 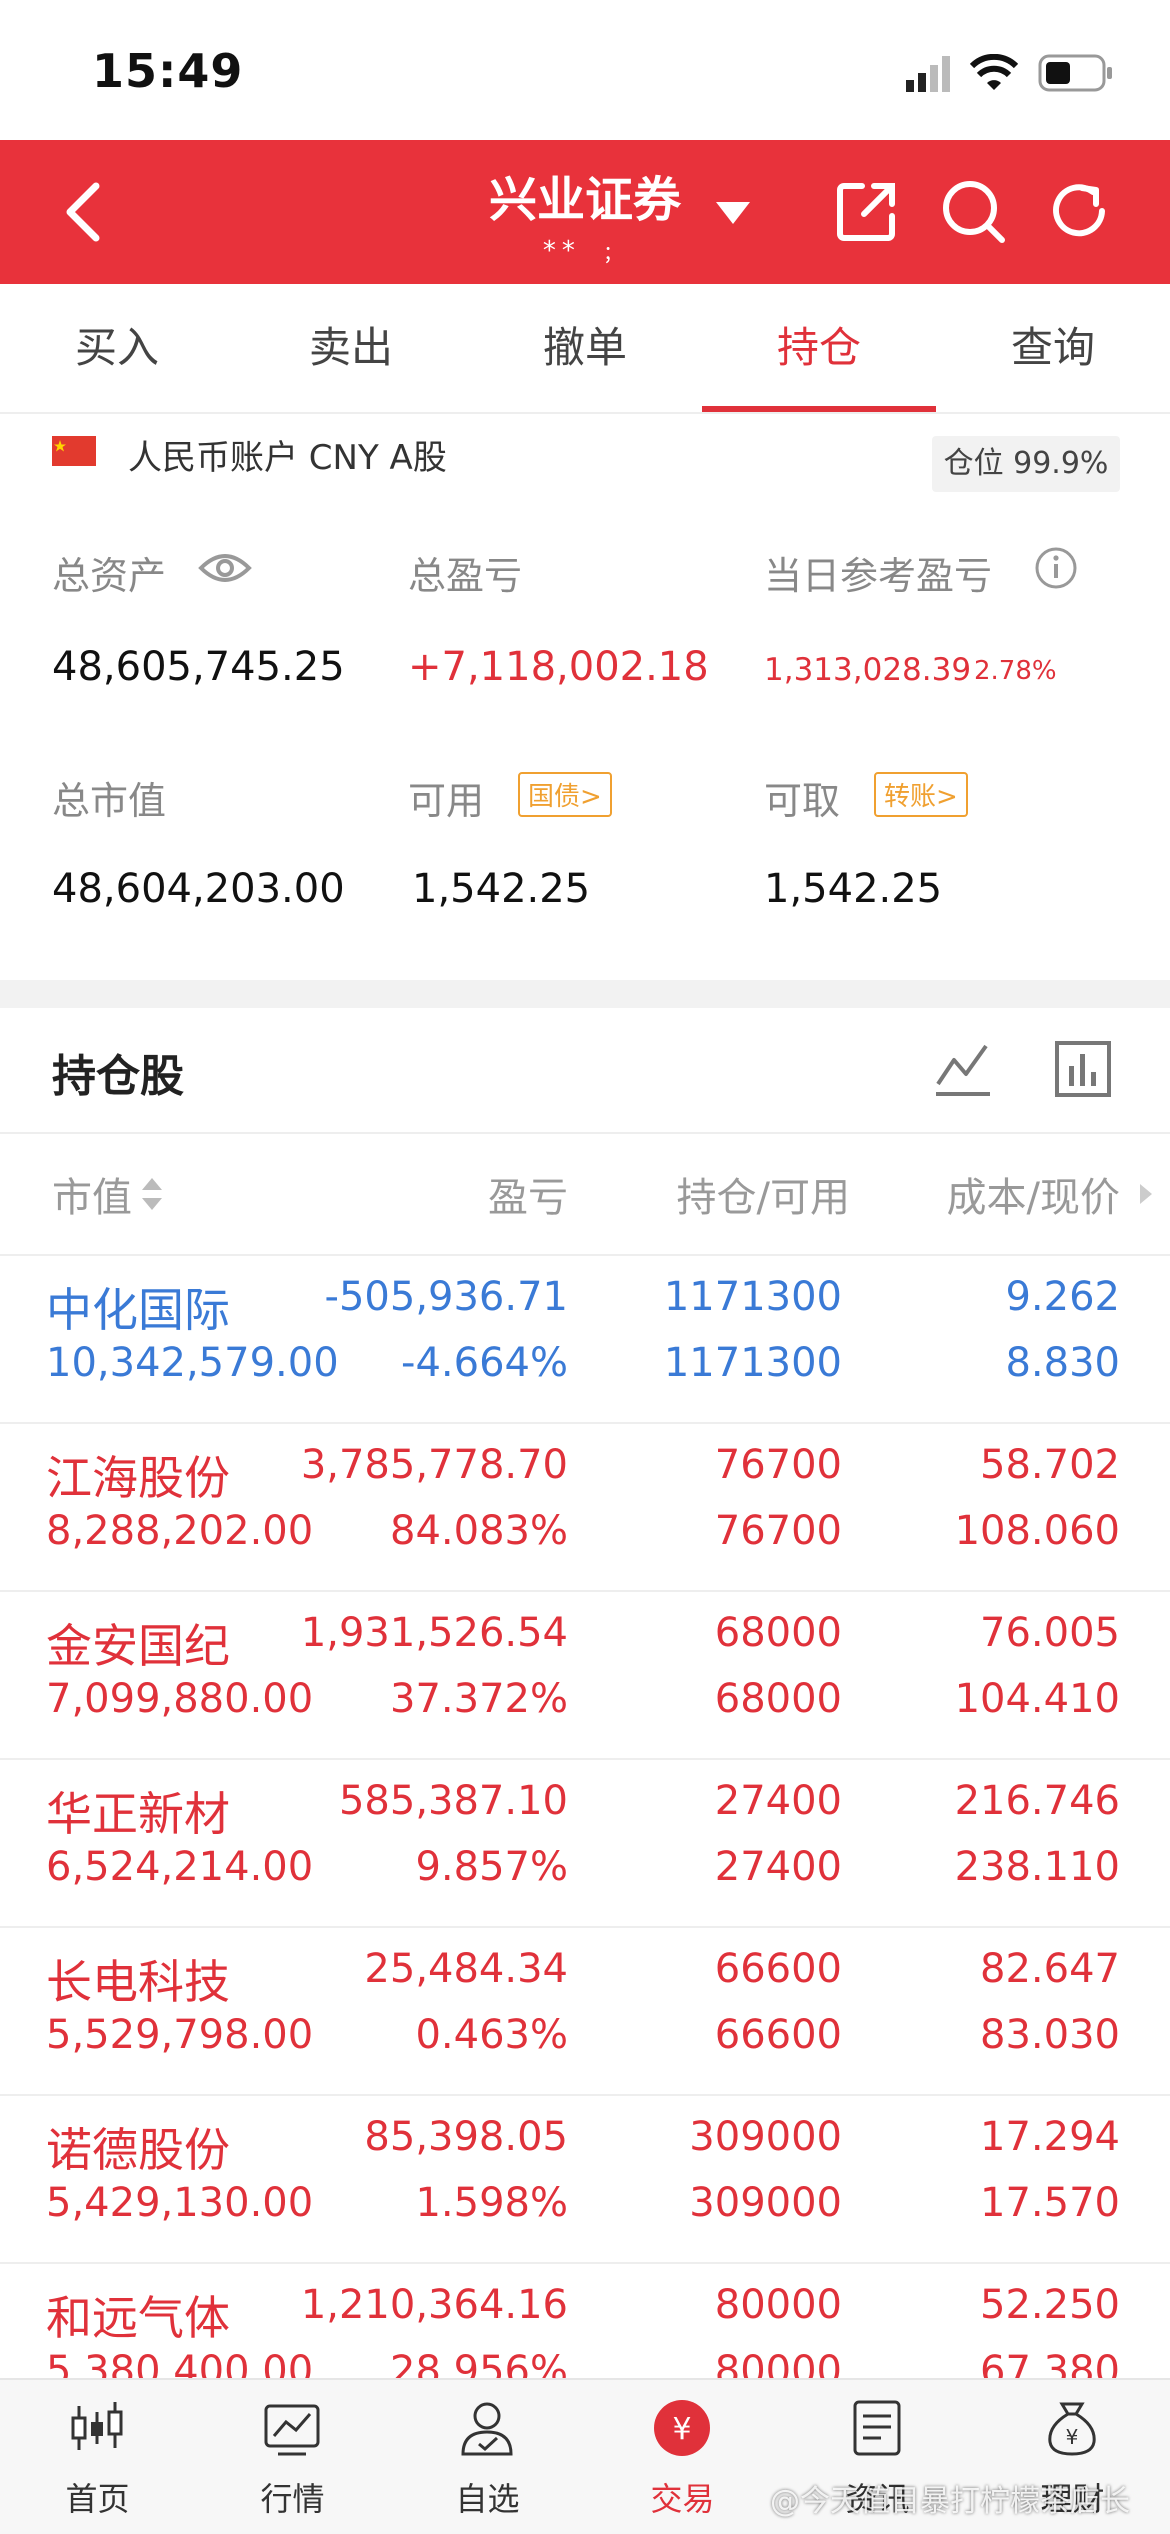 I want to click on market-chart-icon, so click(x=292, y=2428).